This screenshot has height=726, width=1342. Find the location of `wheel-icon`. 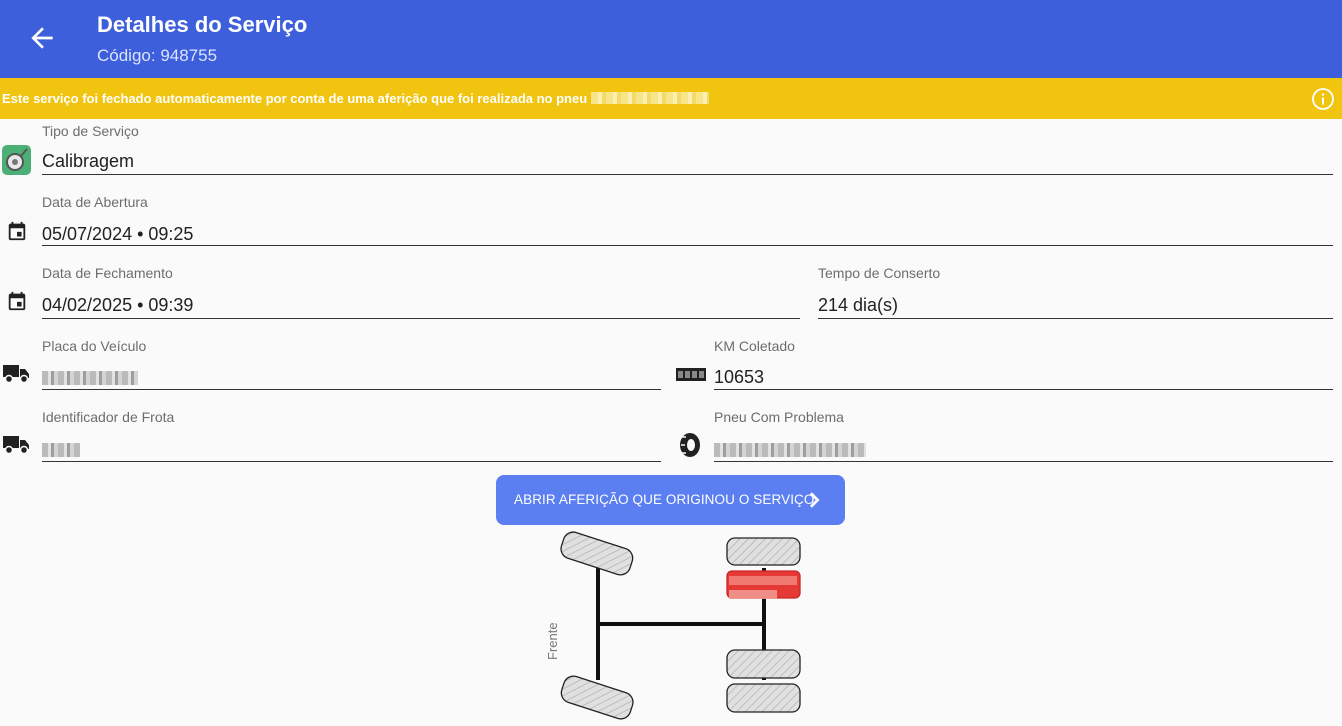

wheel-icon is located at coordinates (16, 160).